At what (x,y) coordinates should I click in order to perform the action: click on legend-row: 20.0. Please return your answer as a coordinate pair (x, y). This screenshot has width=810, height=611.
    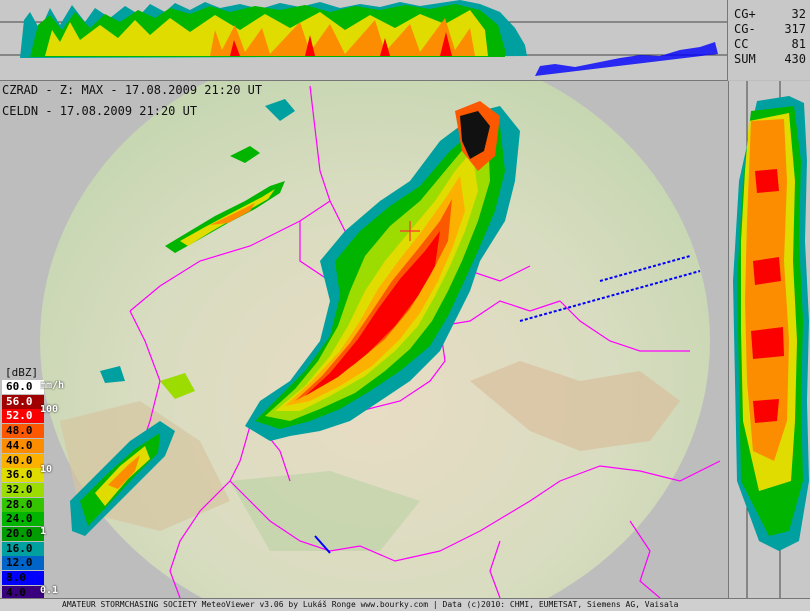
    Looking at the image, I should click on (23, 534).